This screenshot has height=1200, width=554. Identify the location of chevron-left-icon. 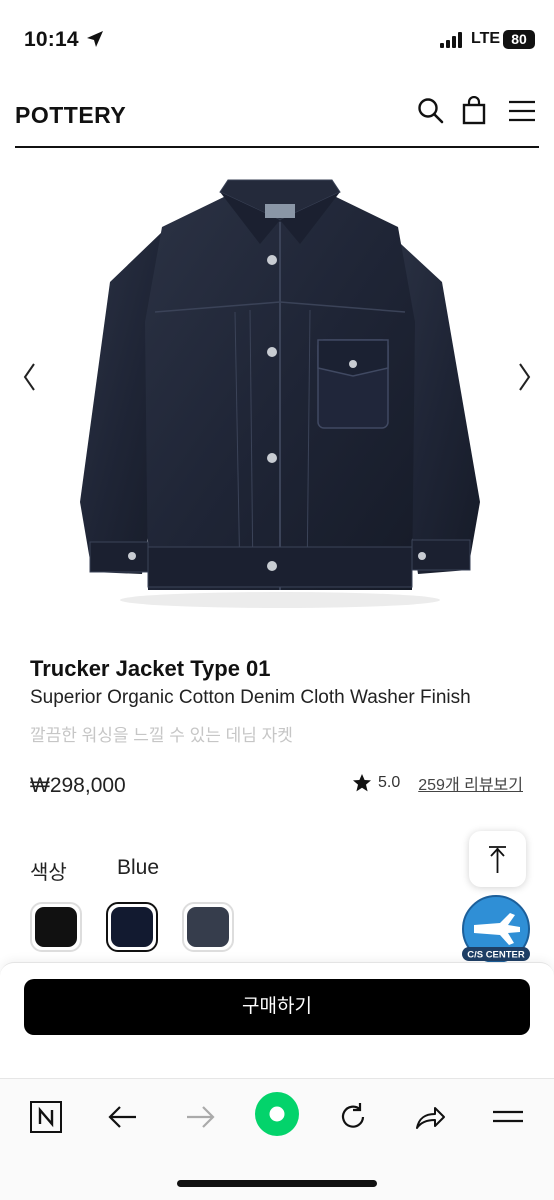
(30, 377).